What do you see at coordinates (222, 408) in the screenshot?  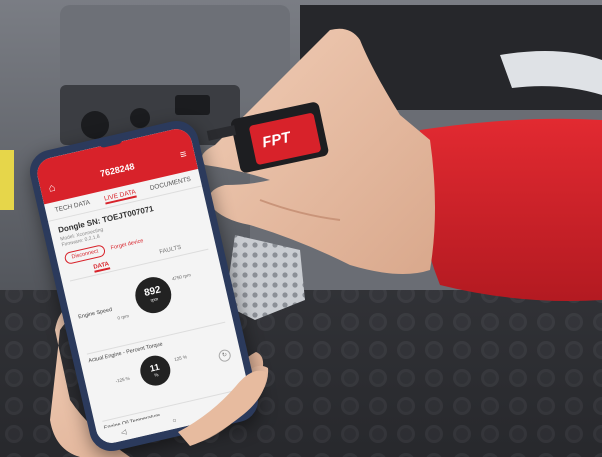 I see `thumb-overlay` at bounding box center [222, 408].